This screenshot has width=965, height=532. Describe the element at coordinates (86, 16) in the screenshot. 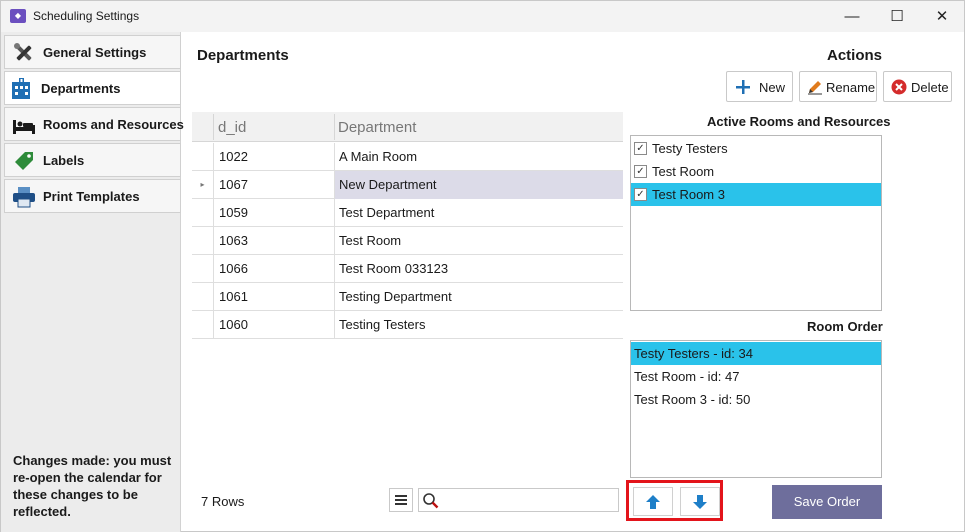

I see `window-title: Scheduling Settings` at that location.